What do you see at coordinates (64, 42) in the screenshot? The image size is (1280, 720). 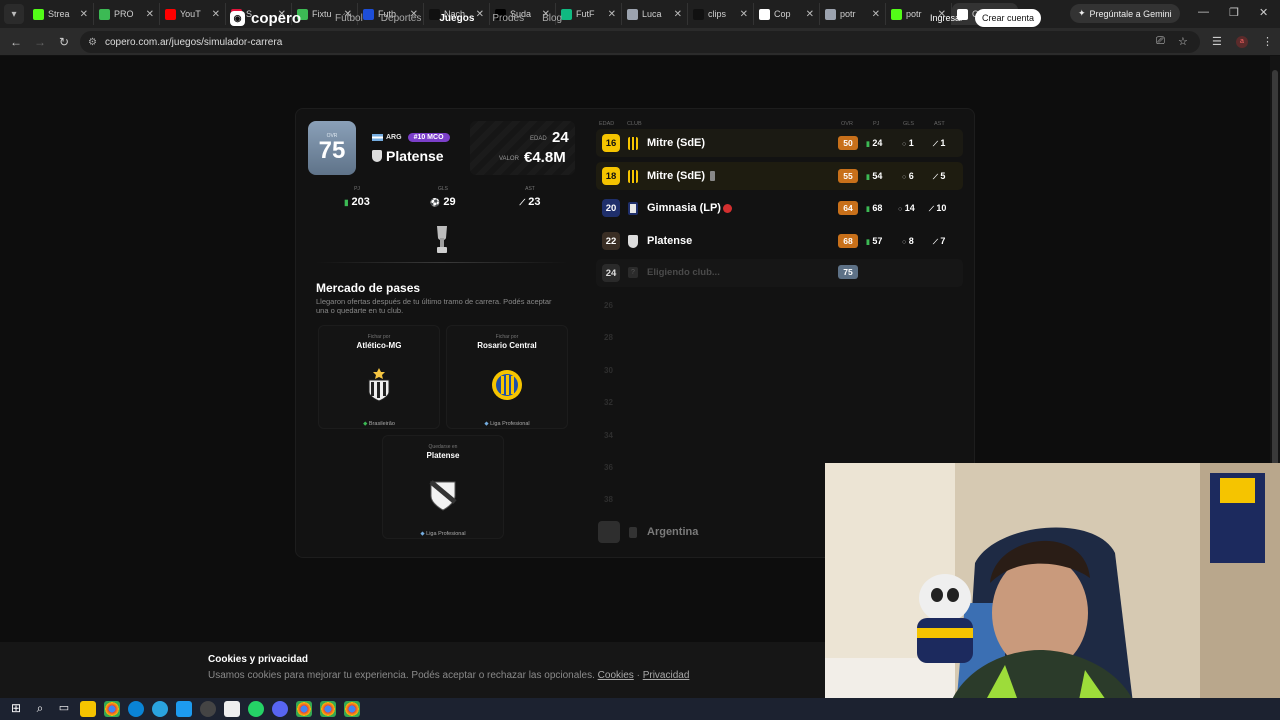 I see `reload-button: ↻` at bounding box center [64, 42].